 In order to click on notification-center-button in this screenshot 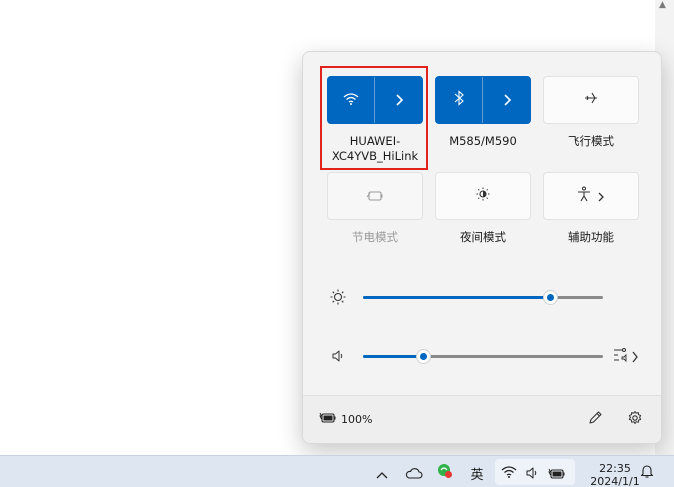, I will do `click(647, 473)`.